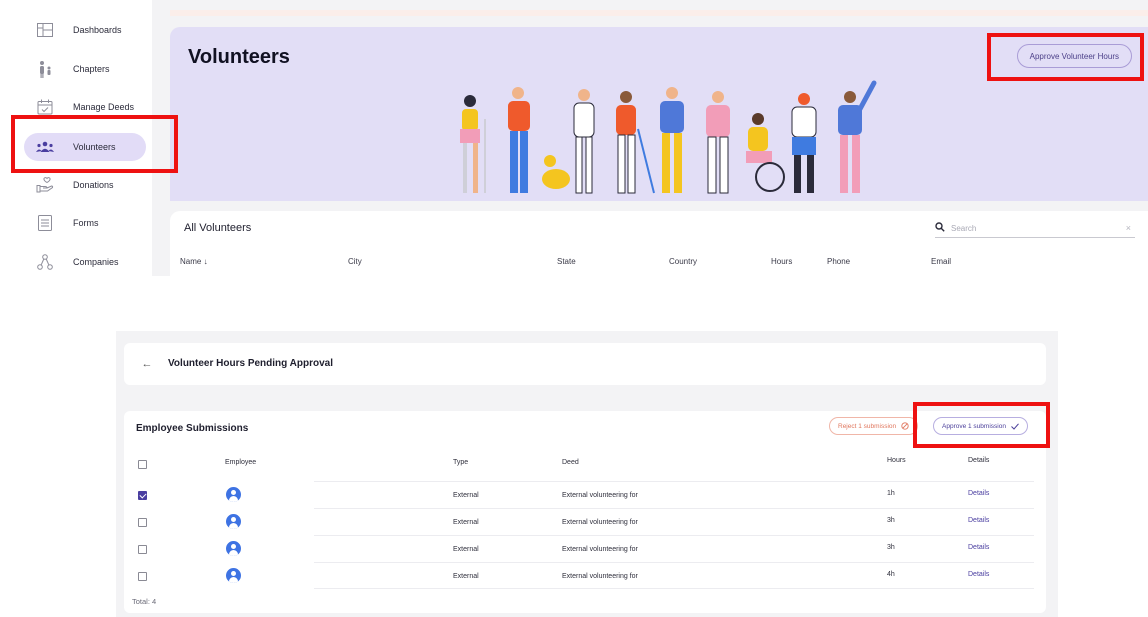  What do you see at coordinates (1065, 57) in the screenshot?
I see `highlight-box-approve-hours` at bounding box center [1065, 57].